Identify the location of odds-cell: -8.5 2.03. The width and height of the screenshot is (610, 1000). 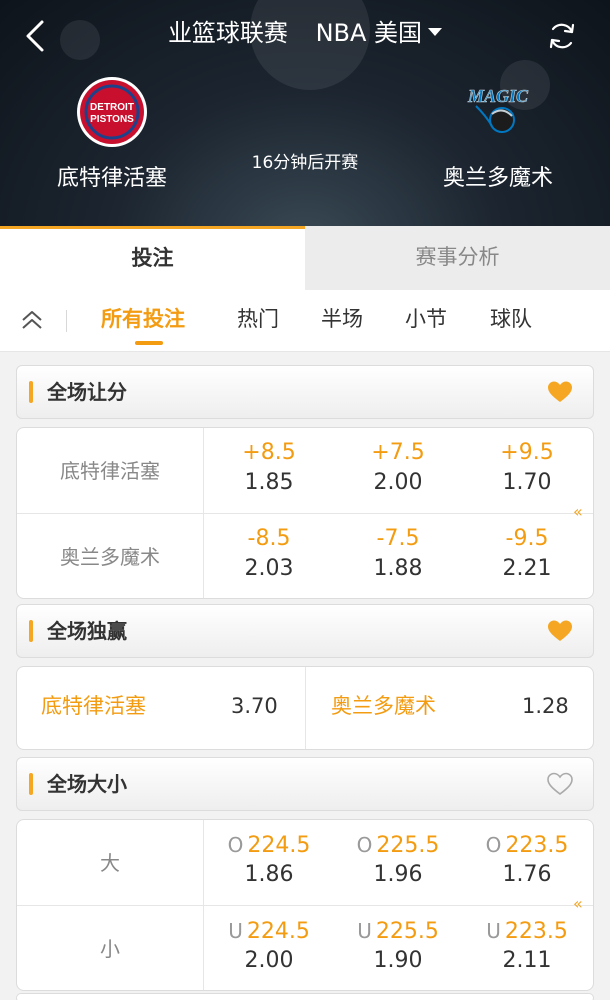
(269, 556).